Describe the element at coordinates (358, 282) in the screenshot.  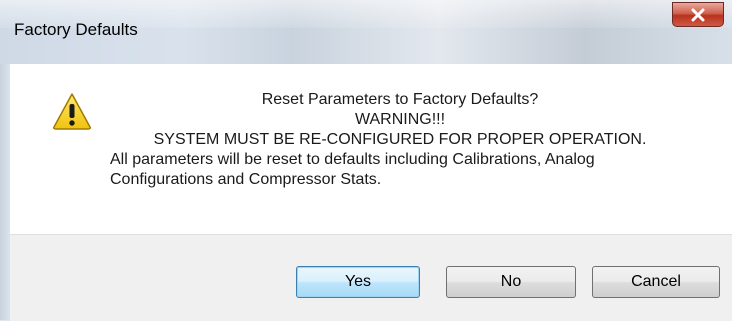
I see `yes-button: Yes` at that location.